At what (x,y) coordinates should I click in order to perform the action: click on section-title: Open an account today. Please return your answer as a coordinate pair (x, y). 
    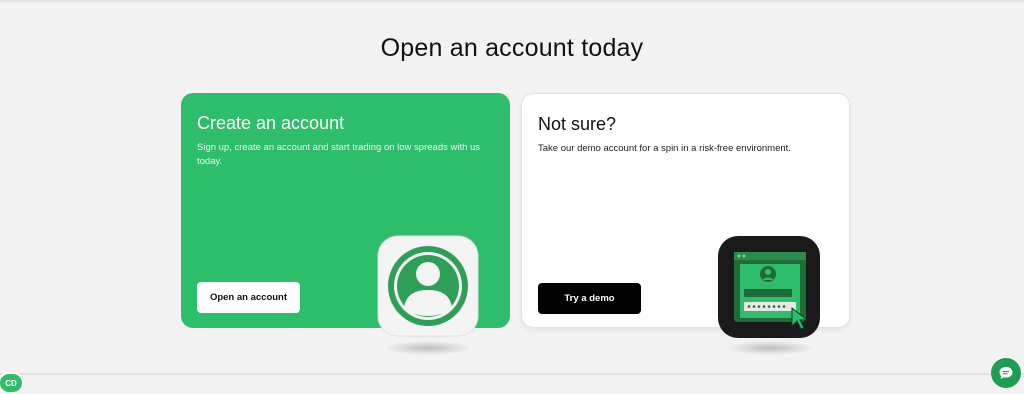
    Looking at the image, I should click on (512, 48).